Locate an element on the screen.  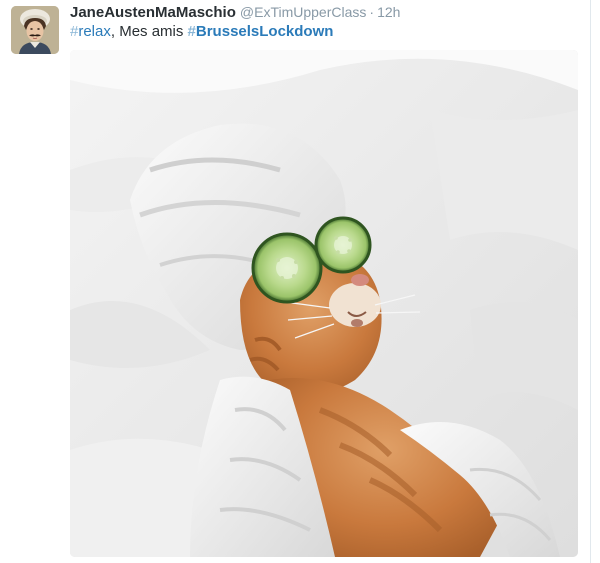
hashtag-symbol: # is located at coordinates (191, 31).